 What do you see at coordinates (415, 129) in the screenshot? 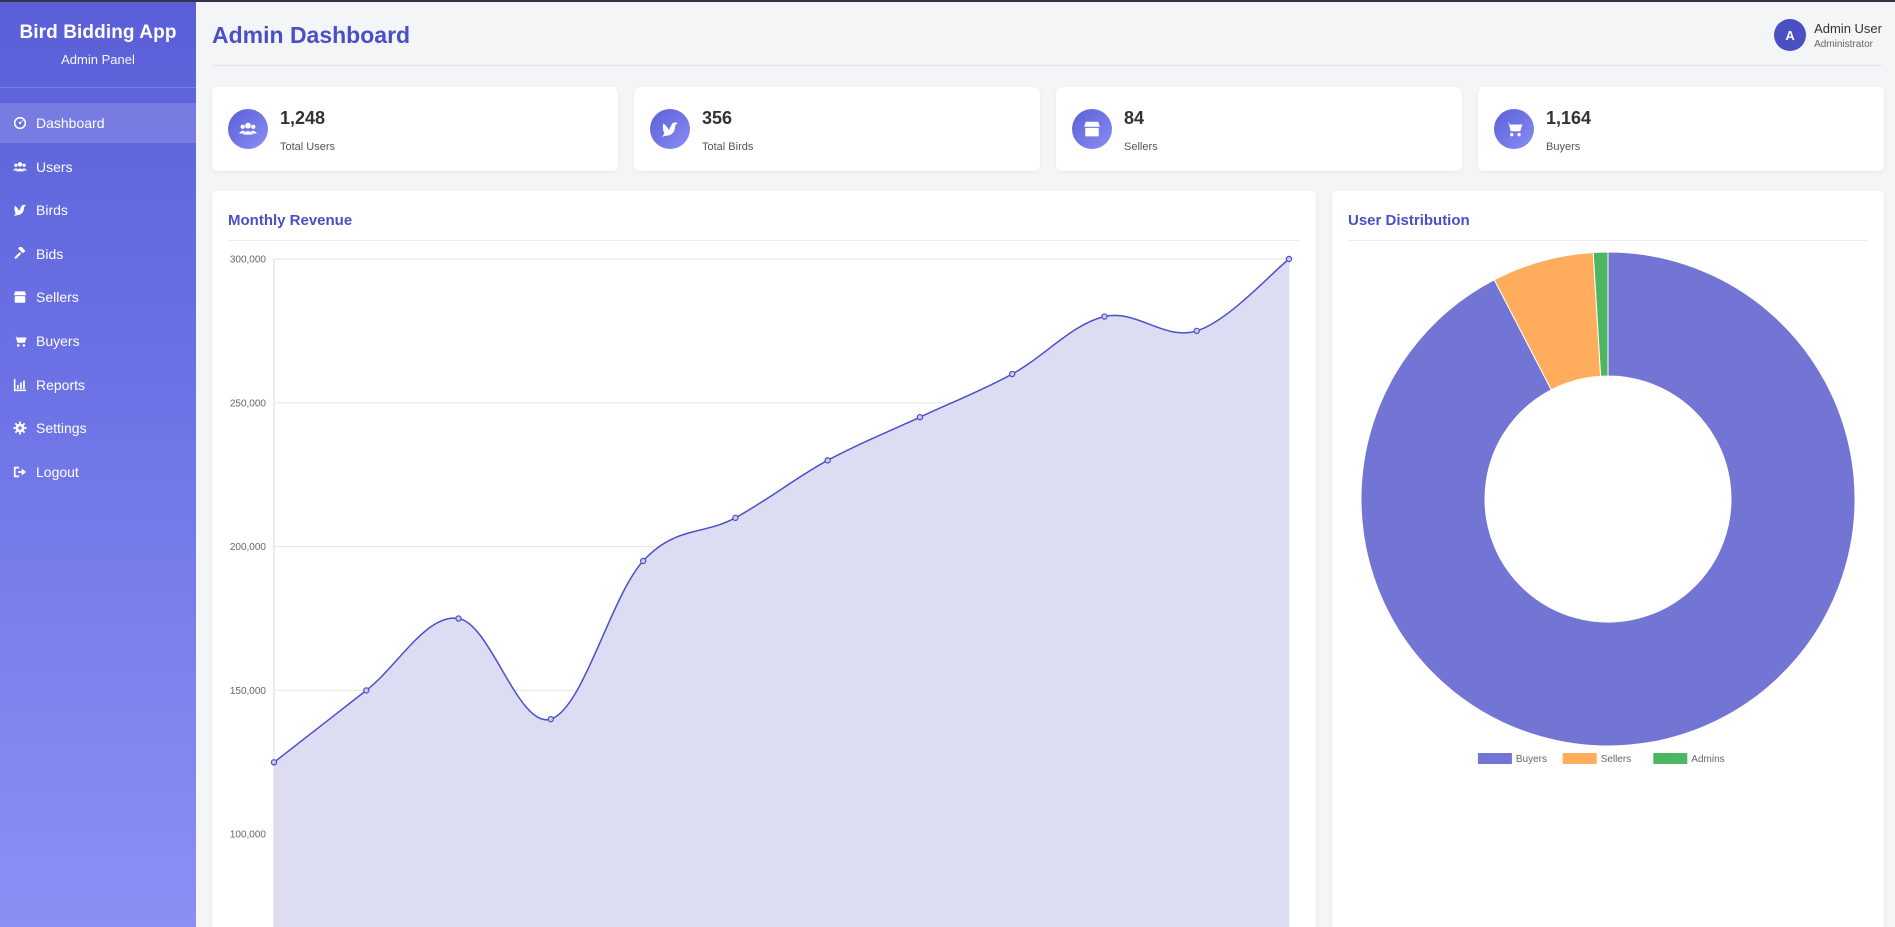
I see `stat-card-total-users: 1,248 Total Users` at bounding box center [415, 129].